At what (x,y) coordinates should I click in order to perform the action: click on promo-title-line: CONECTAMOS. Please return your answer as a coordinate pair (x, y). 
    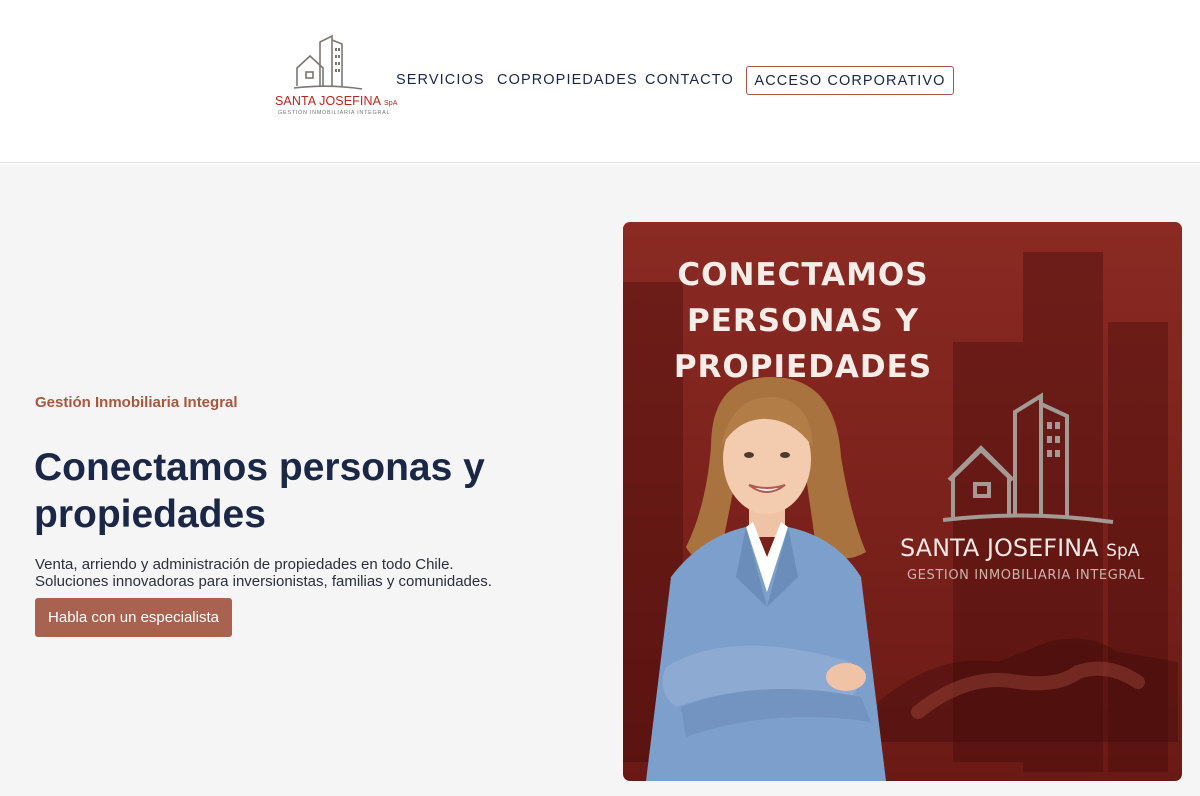
    Looking at the image, I should click on (803, 275).